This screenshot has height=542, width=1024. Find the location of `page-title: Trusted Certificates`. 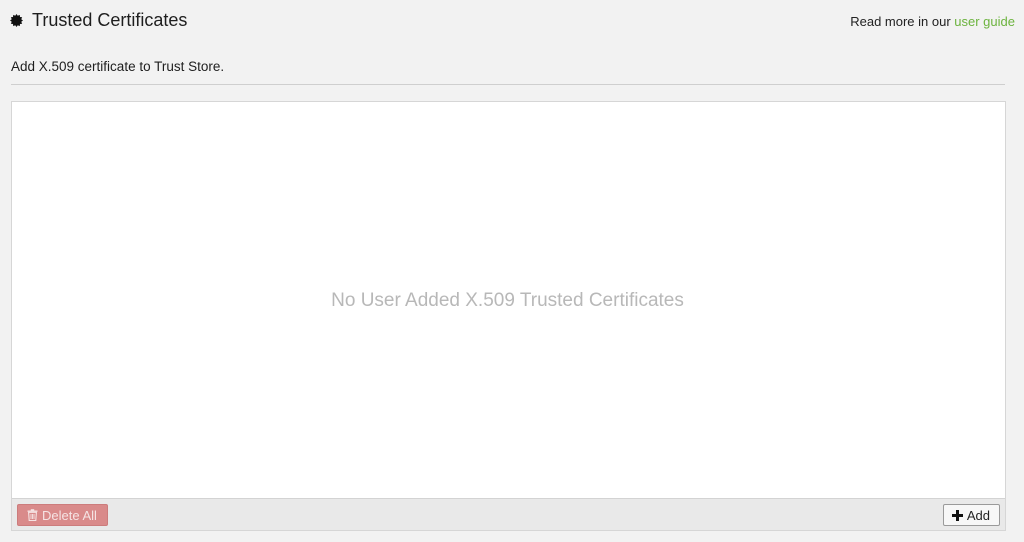

page-title: Trusted Certificates is located at coordinates (110, 20).